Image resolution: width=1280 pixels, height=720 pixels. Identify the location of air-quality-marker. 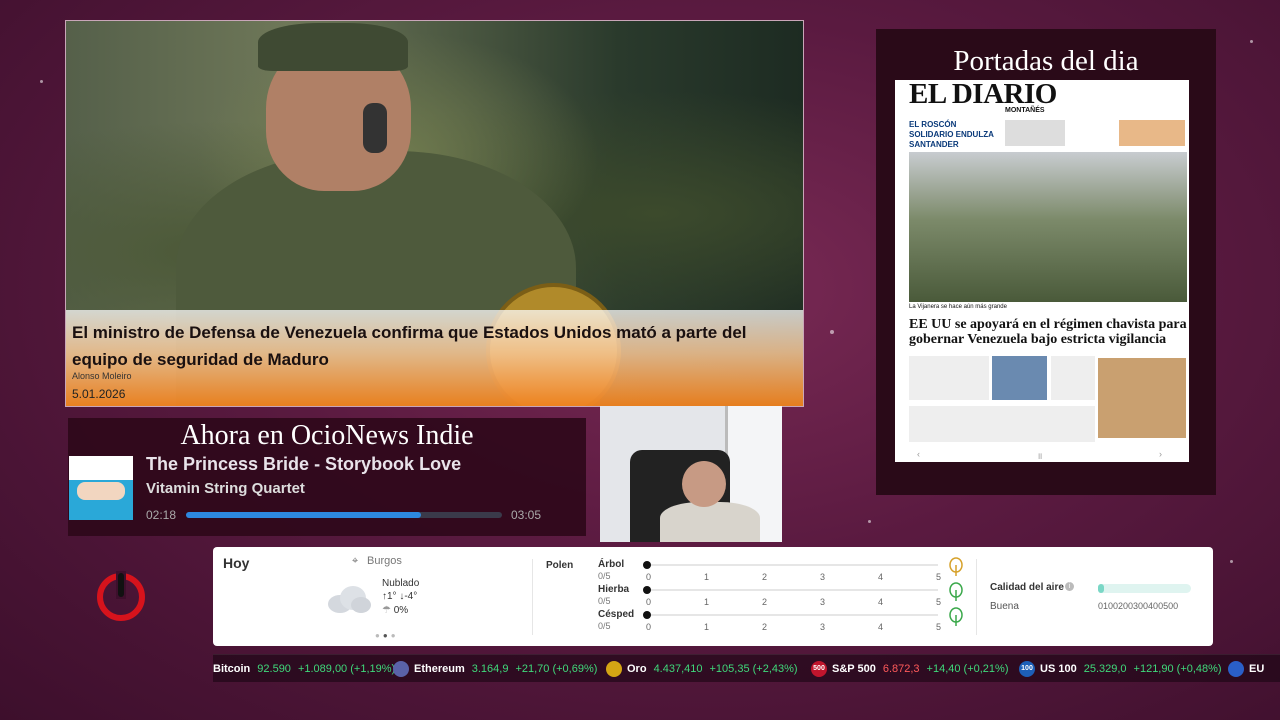
(1101, 588).